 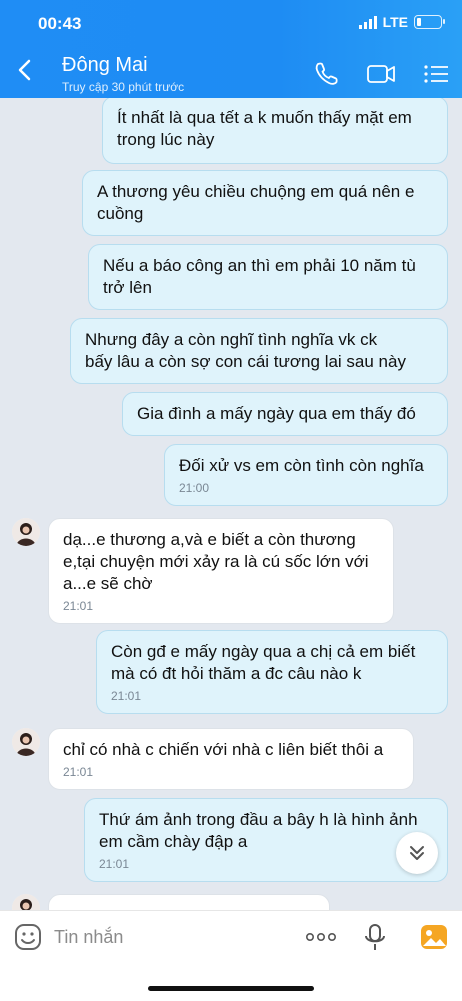 I want to click on network-type: LTE, so click(x=395, y=22).